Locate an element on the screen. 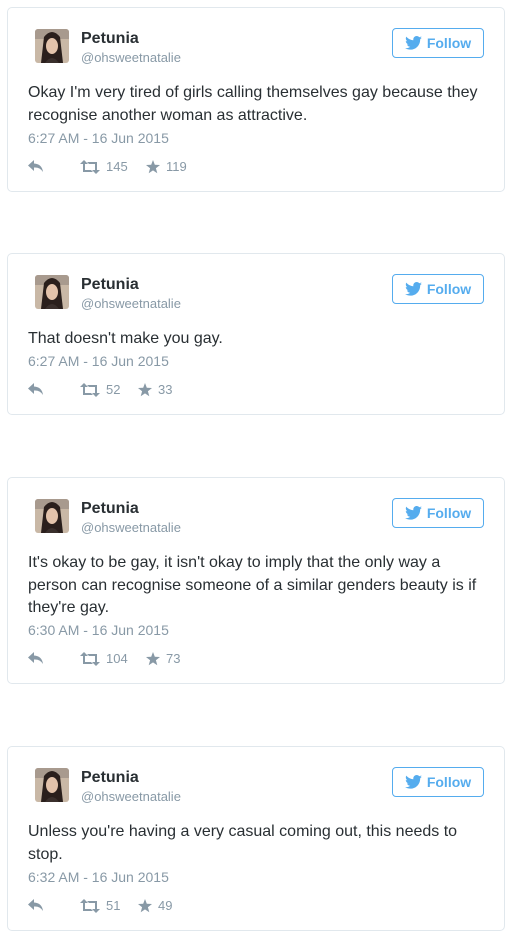 Image resolution: width=512 pixels, height=938 pixels. retweet-button: 51 is located at coordinates (100, 906).